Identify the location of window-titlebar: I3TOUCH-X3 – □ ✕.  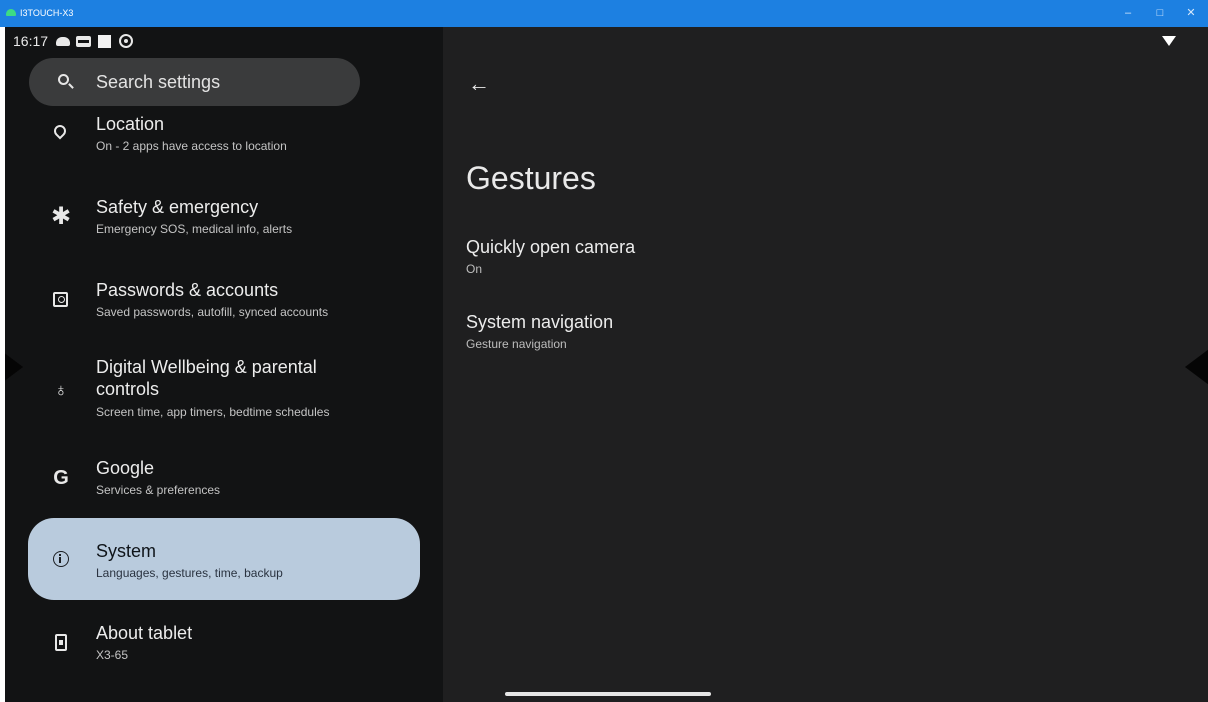
(604, 13).